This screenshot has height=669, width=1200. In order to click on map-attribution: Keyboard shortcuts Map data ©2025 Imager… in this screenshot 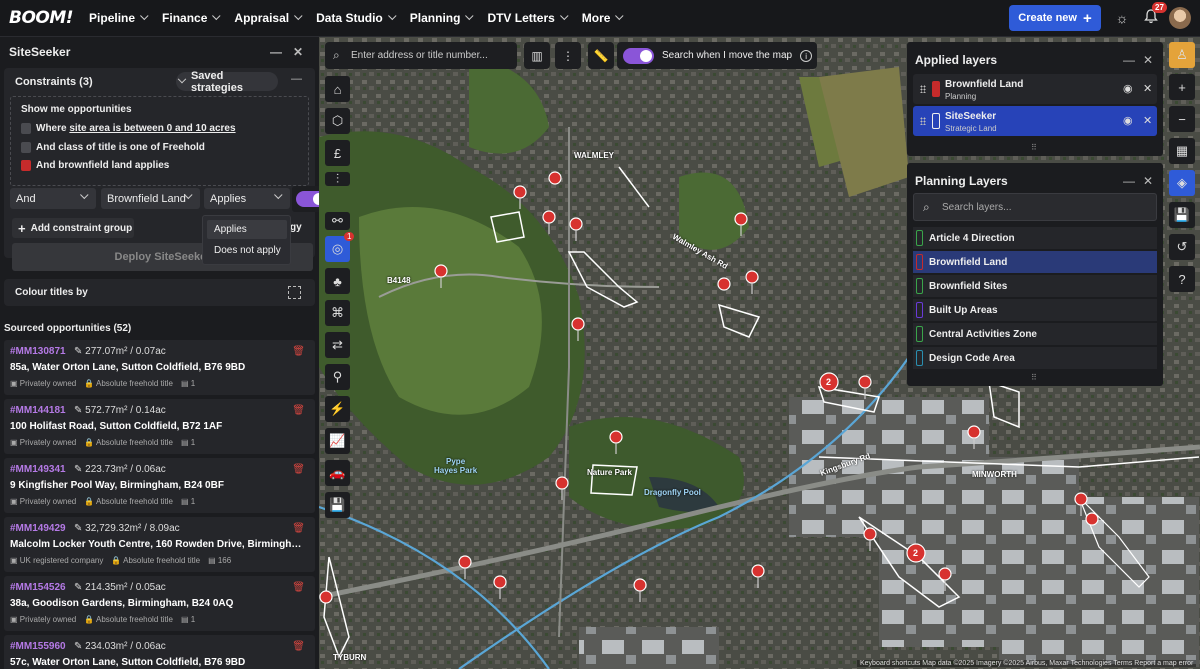, I will do `click(1027, 663)`.